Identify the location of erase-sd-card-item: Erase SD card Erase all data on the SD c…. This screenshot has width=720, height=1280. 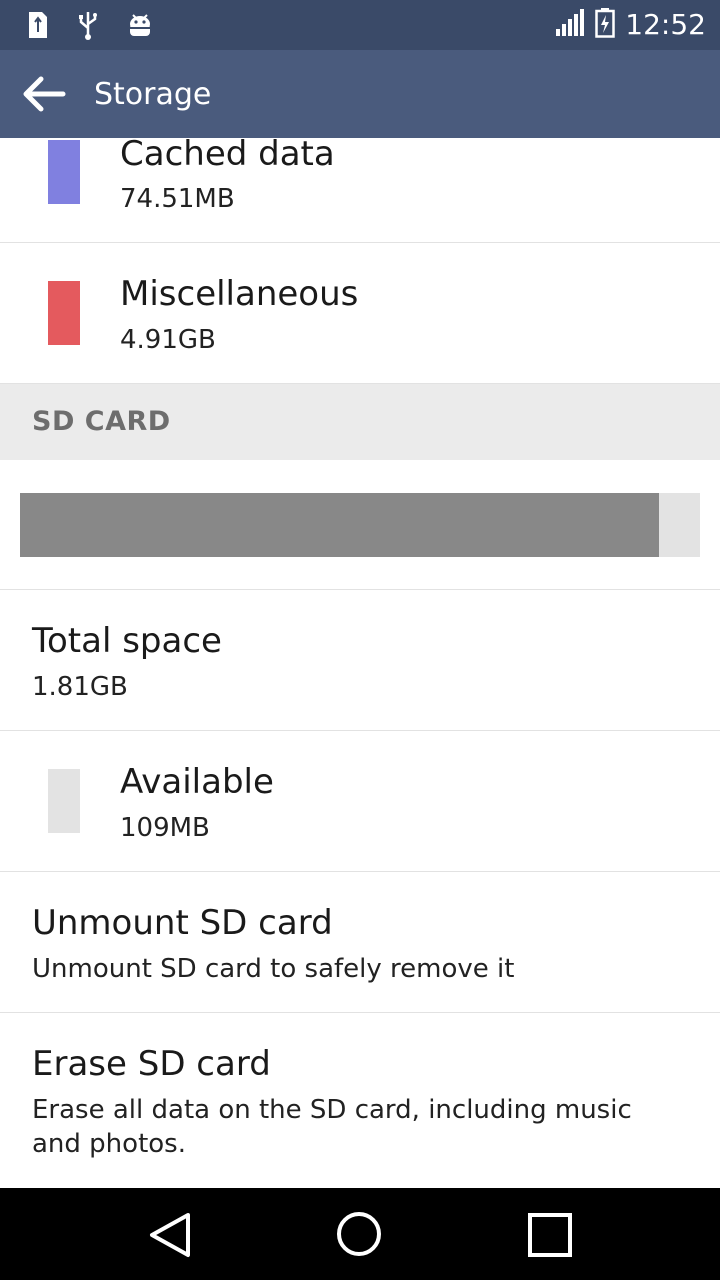
(360, 1100).